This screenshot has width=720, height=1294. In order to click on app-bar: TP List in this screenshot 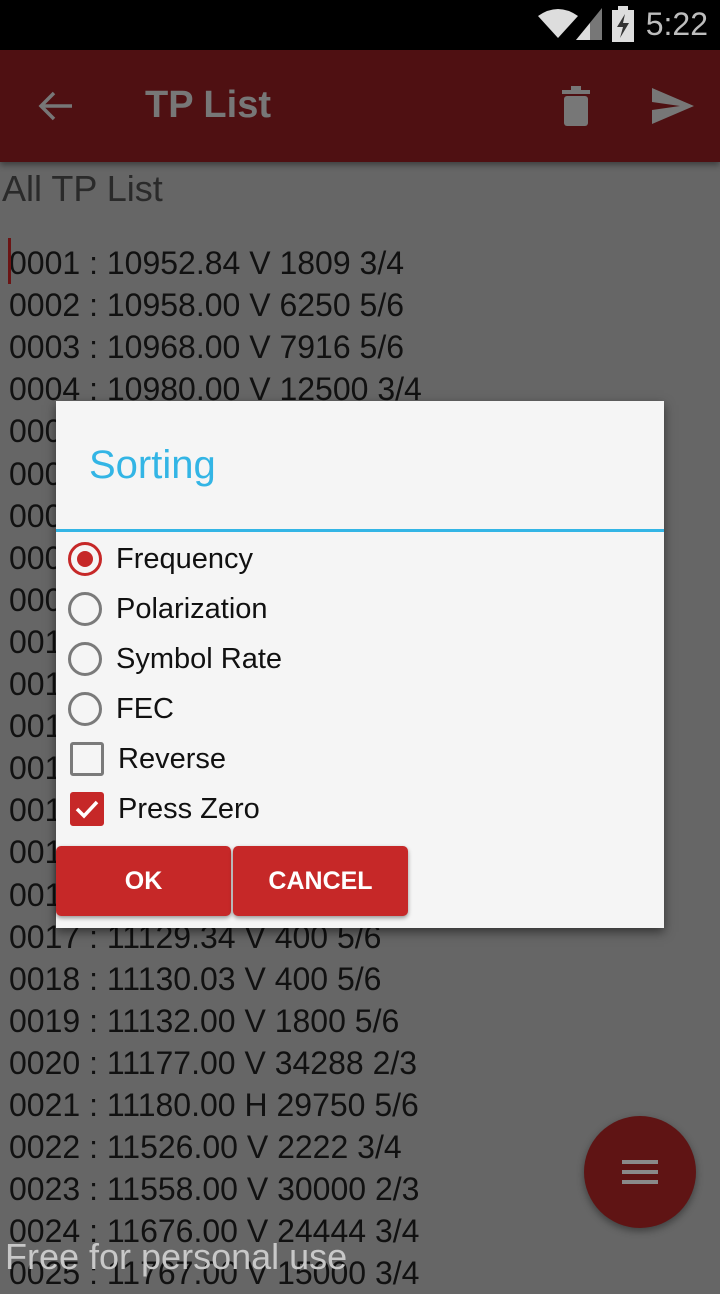, I will do `click(360, 106)`.